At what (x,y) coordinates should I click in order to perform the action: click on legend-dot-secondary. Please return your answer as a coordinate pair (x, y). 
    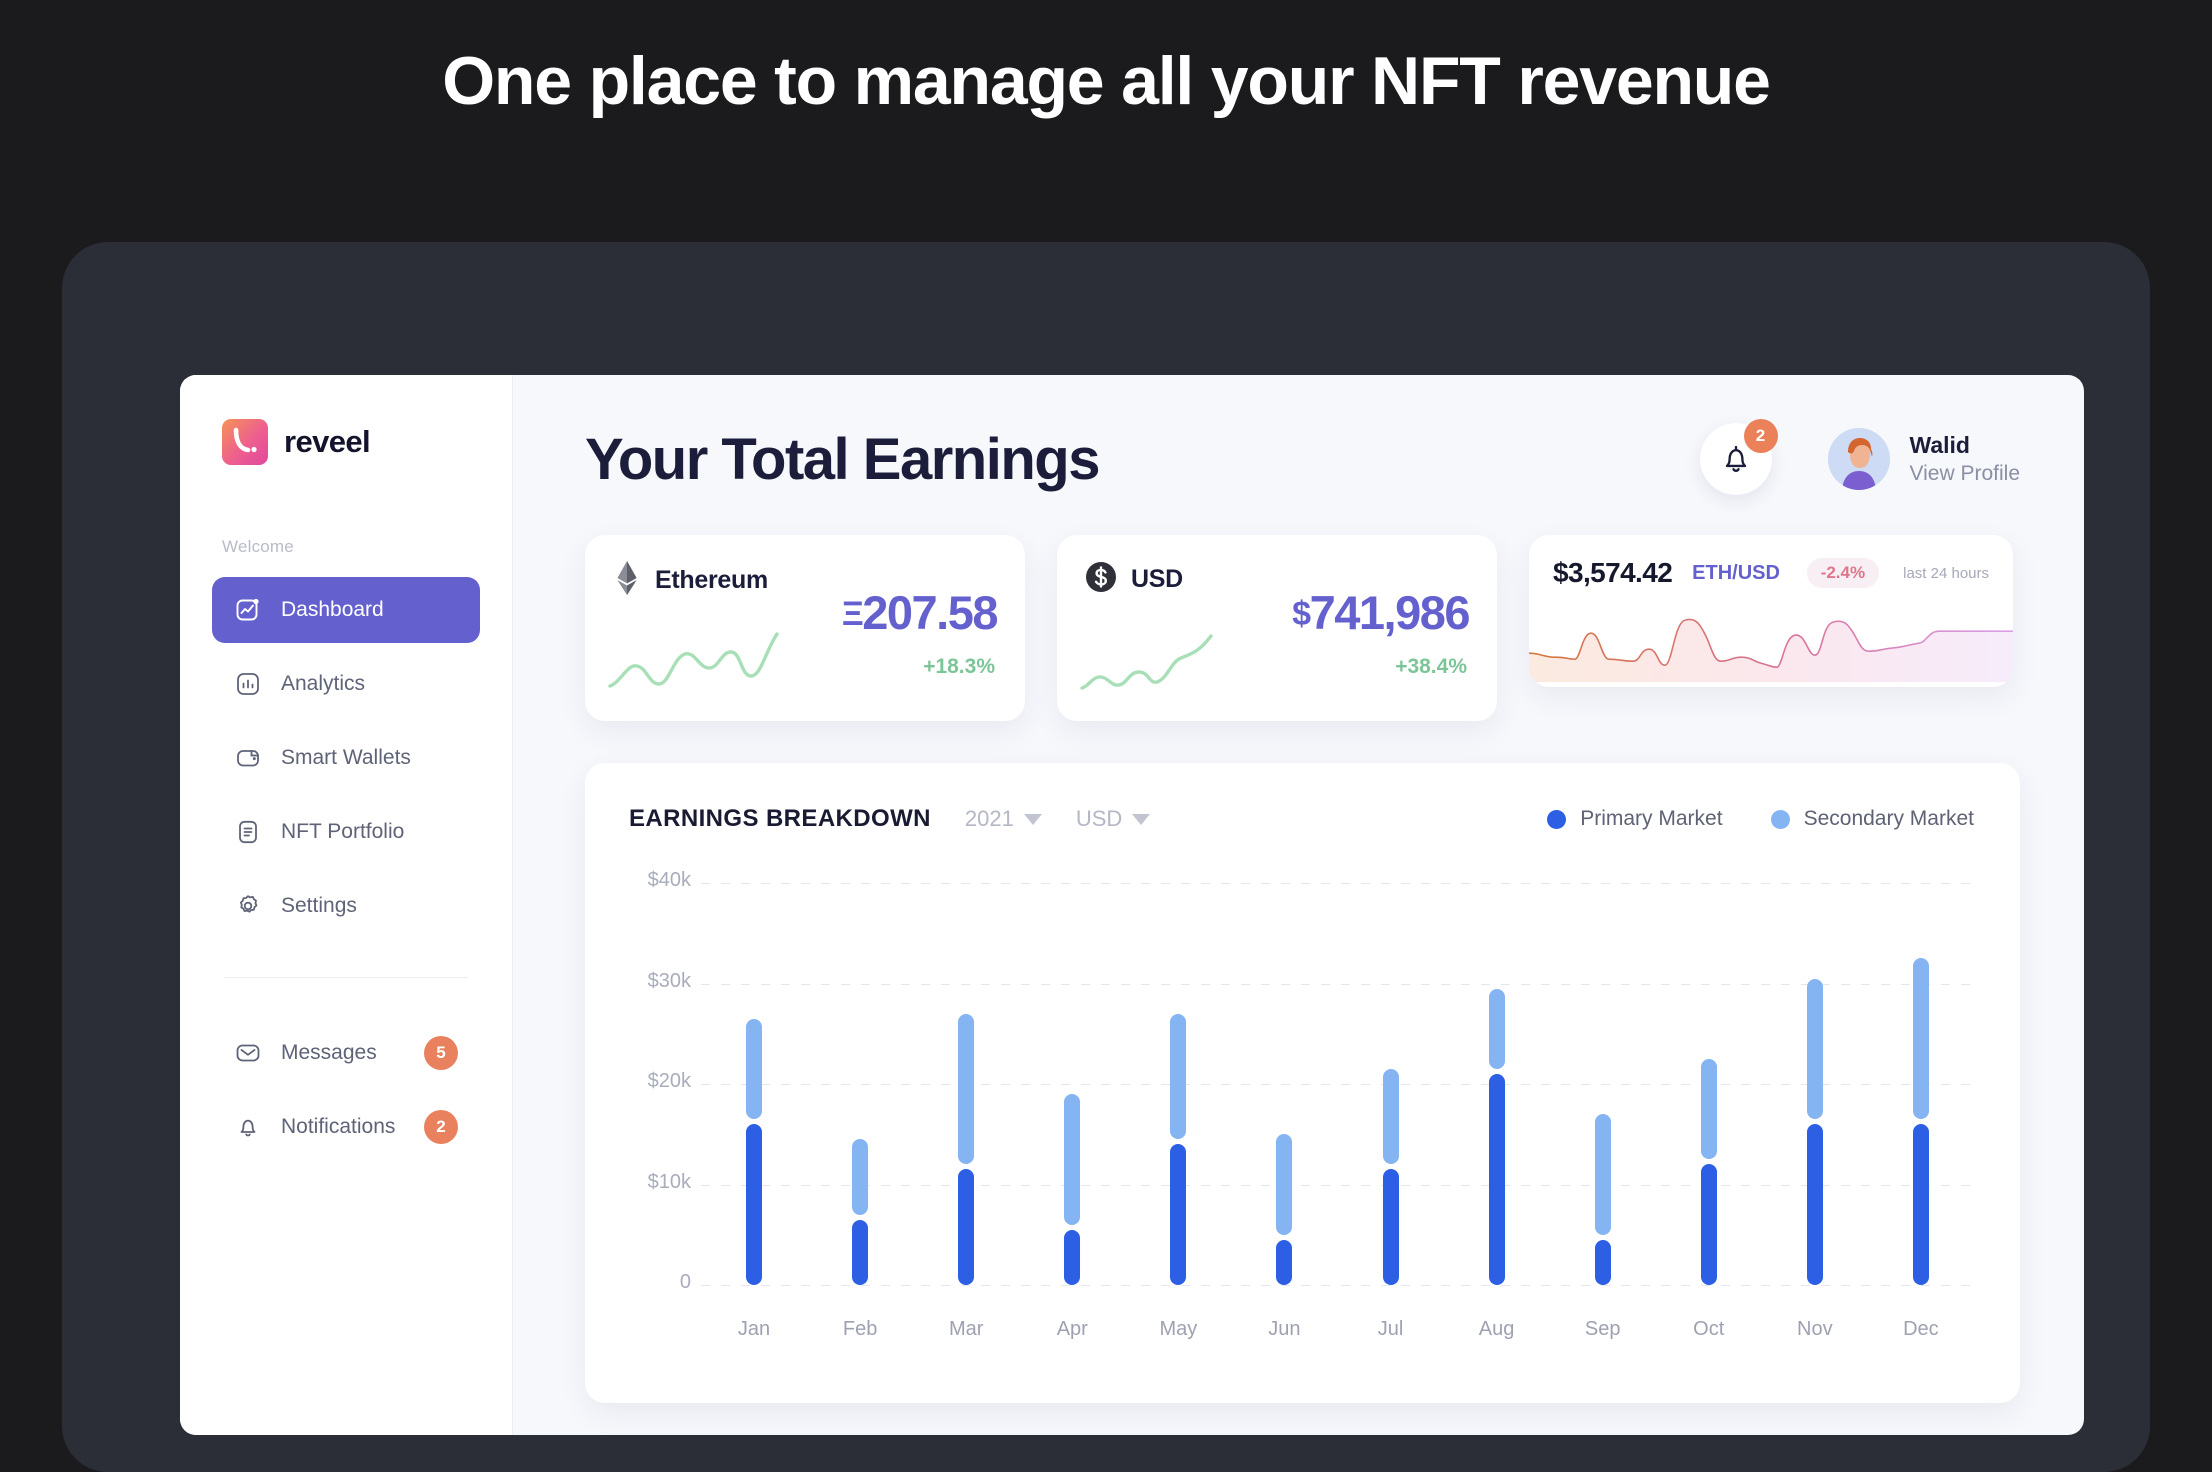
    Looking at the image, I should click on (1780, 819).